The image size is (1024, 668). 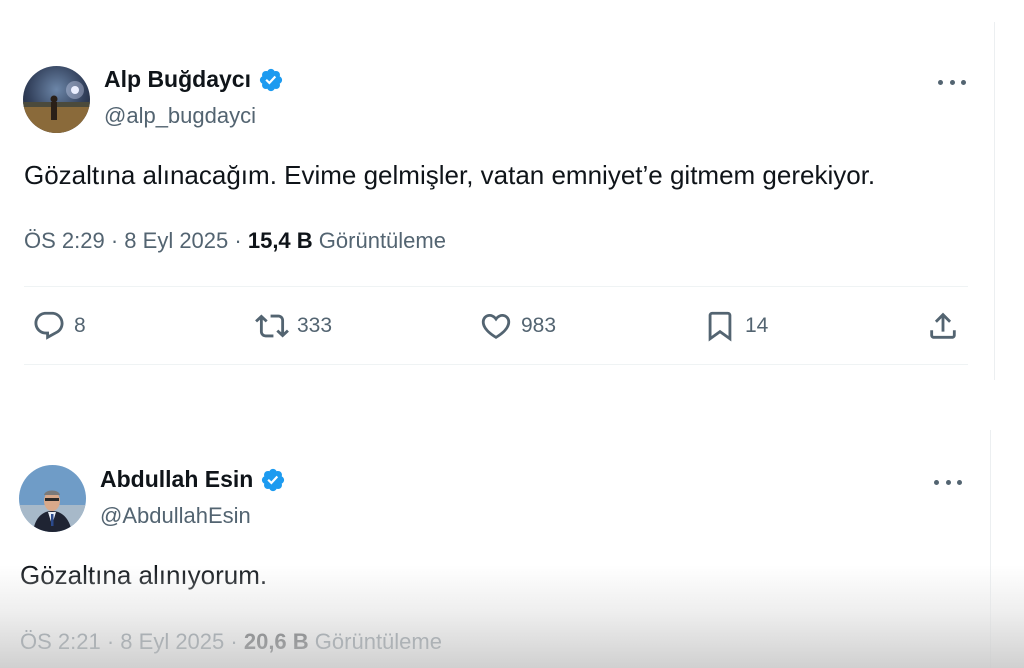 I want to click on repost-icon, so click(x=272, y=326).